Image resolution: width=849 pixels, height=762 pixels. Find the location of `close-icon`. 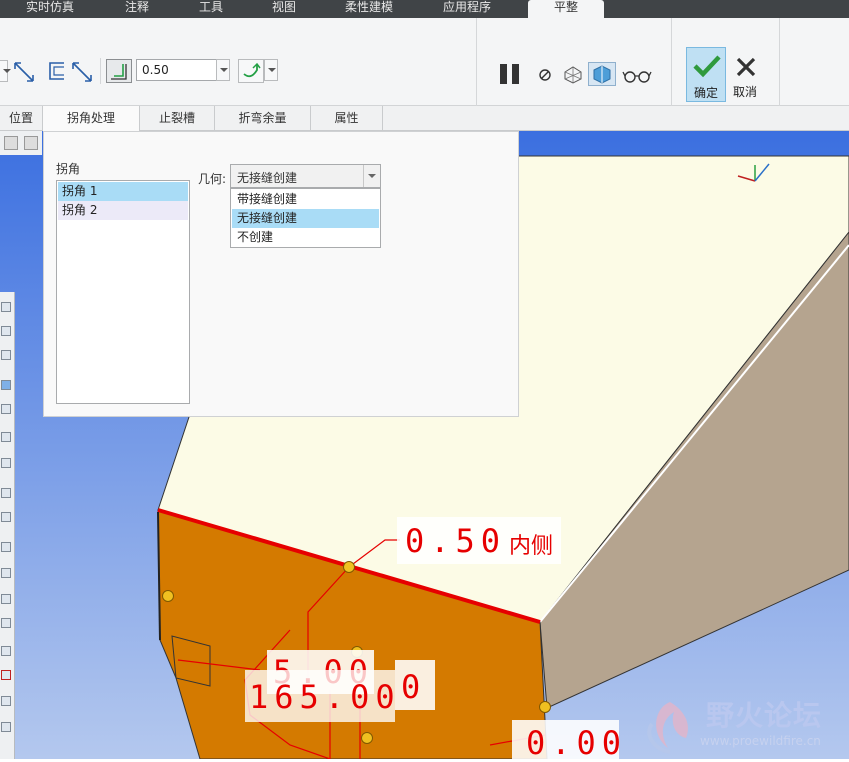

close-icon is located at coordinates (746, 67).